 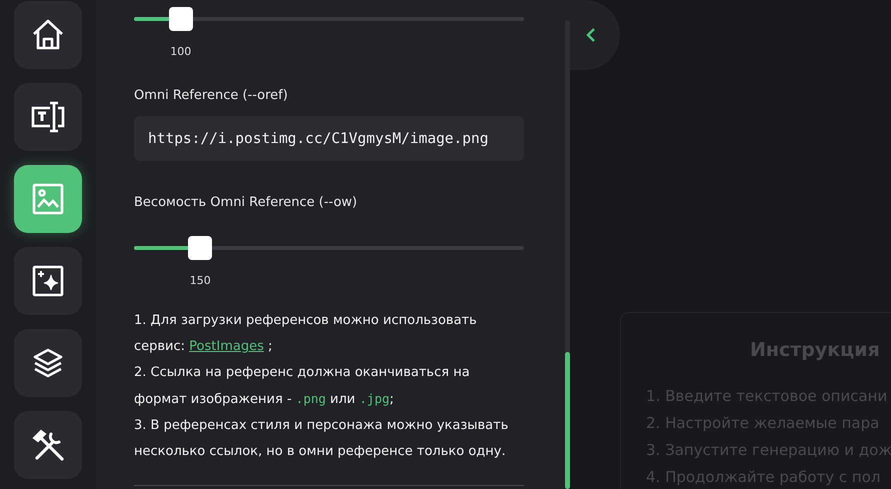 What do you see at coordinates (306, 334) in the screenshot?
I see `note-paragraph: 1. Для загрузки референсов можно использовать сервис: PostImages ;` at bounding box center [306, 334].